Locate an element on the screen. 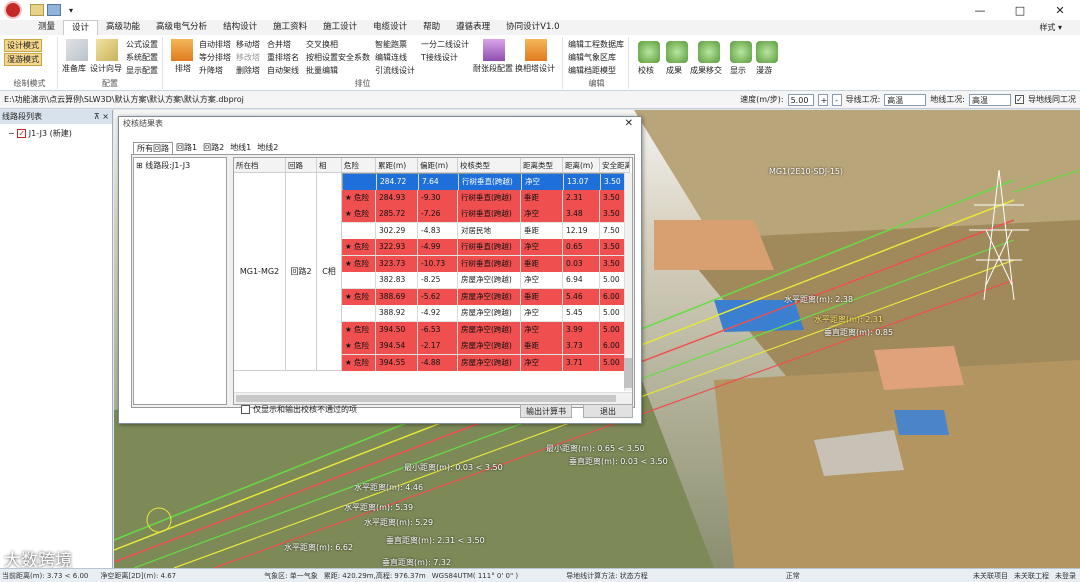 This screenshot has height=582, width=1080. save-icon is located at coordinates (54, 10).